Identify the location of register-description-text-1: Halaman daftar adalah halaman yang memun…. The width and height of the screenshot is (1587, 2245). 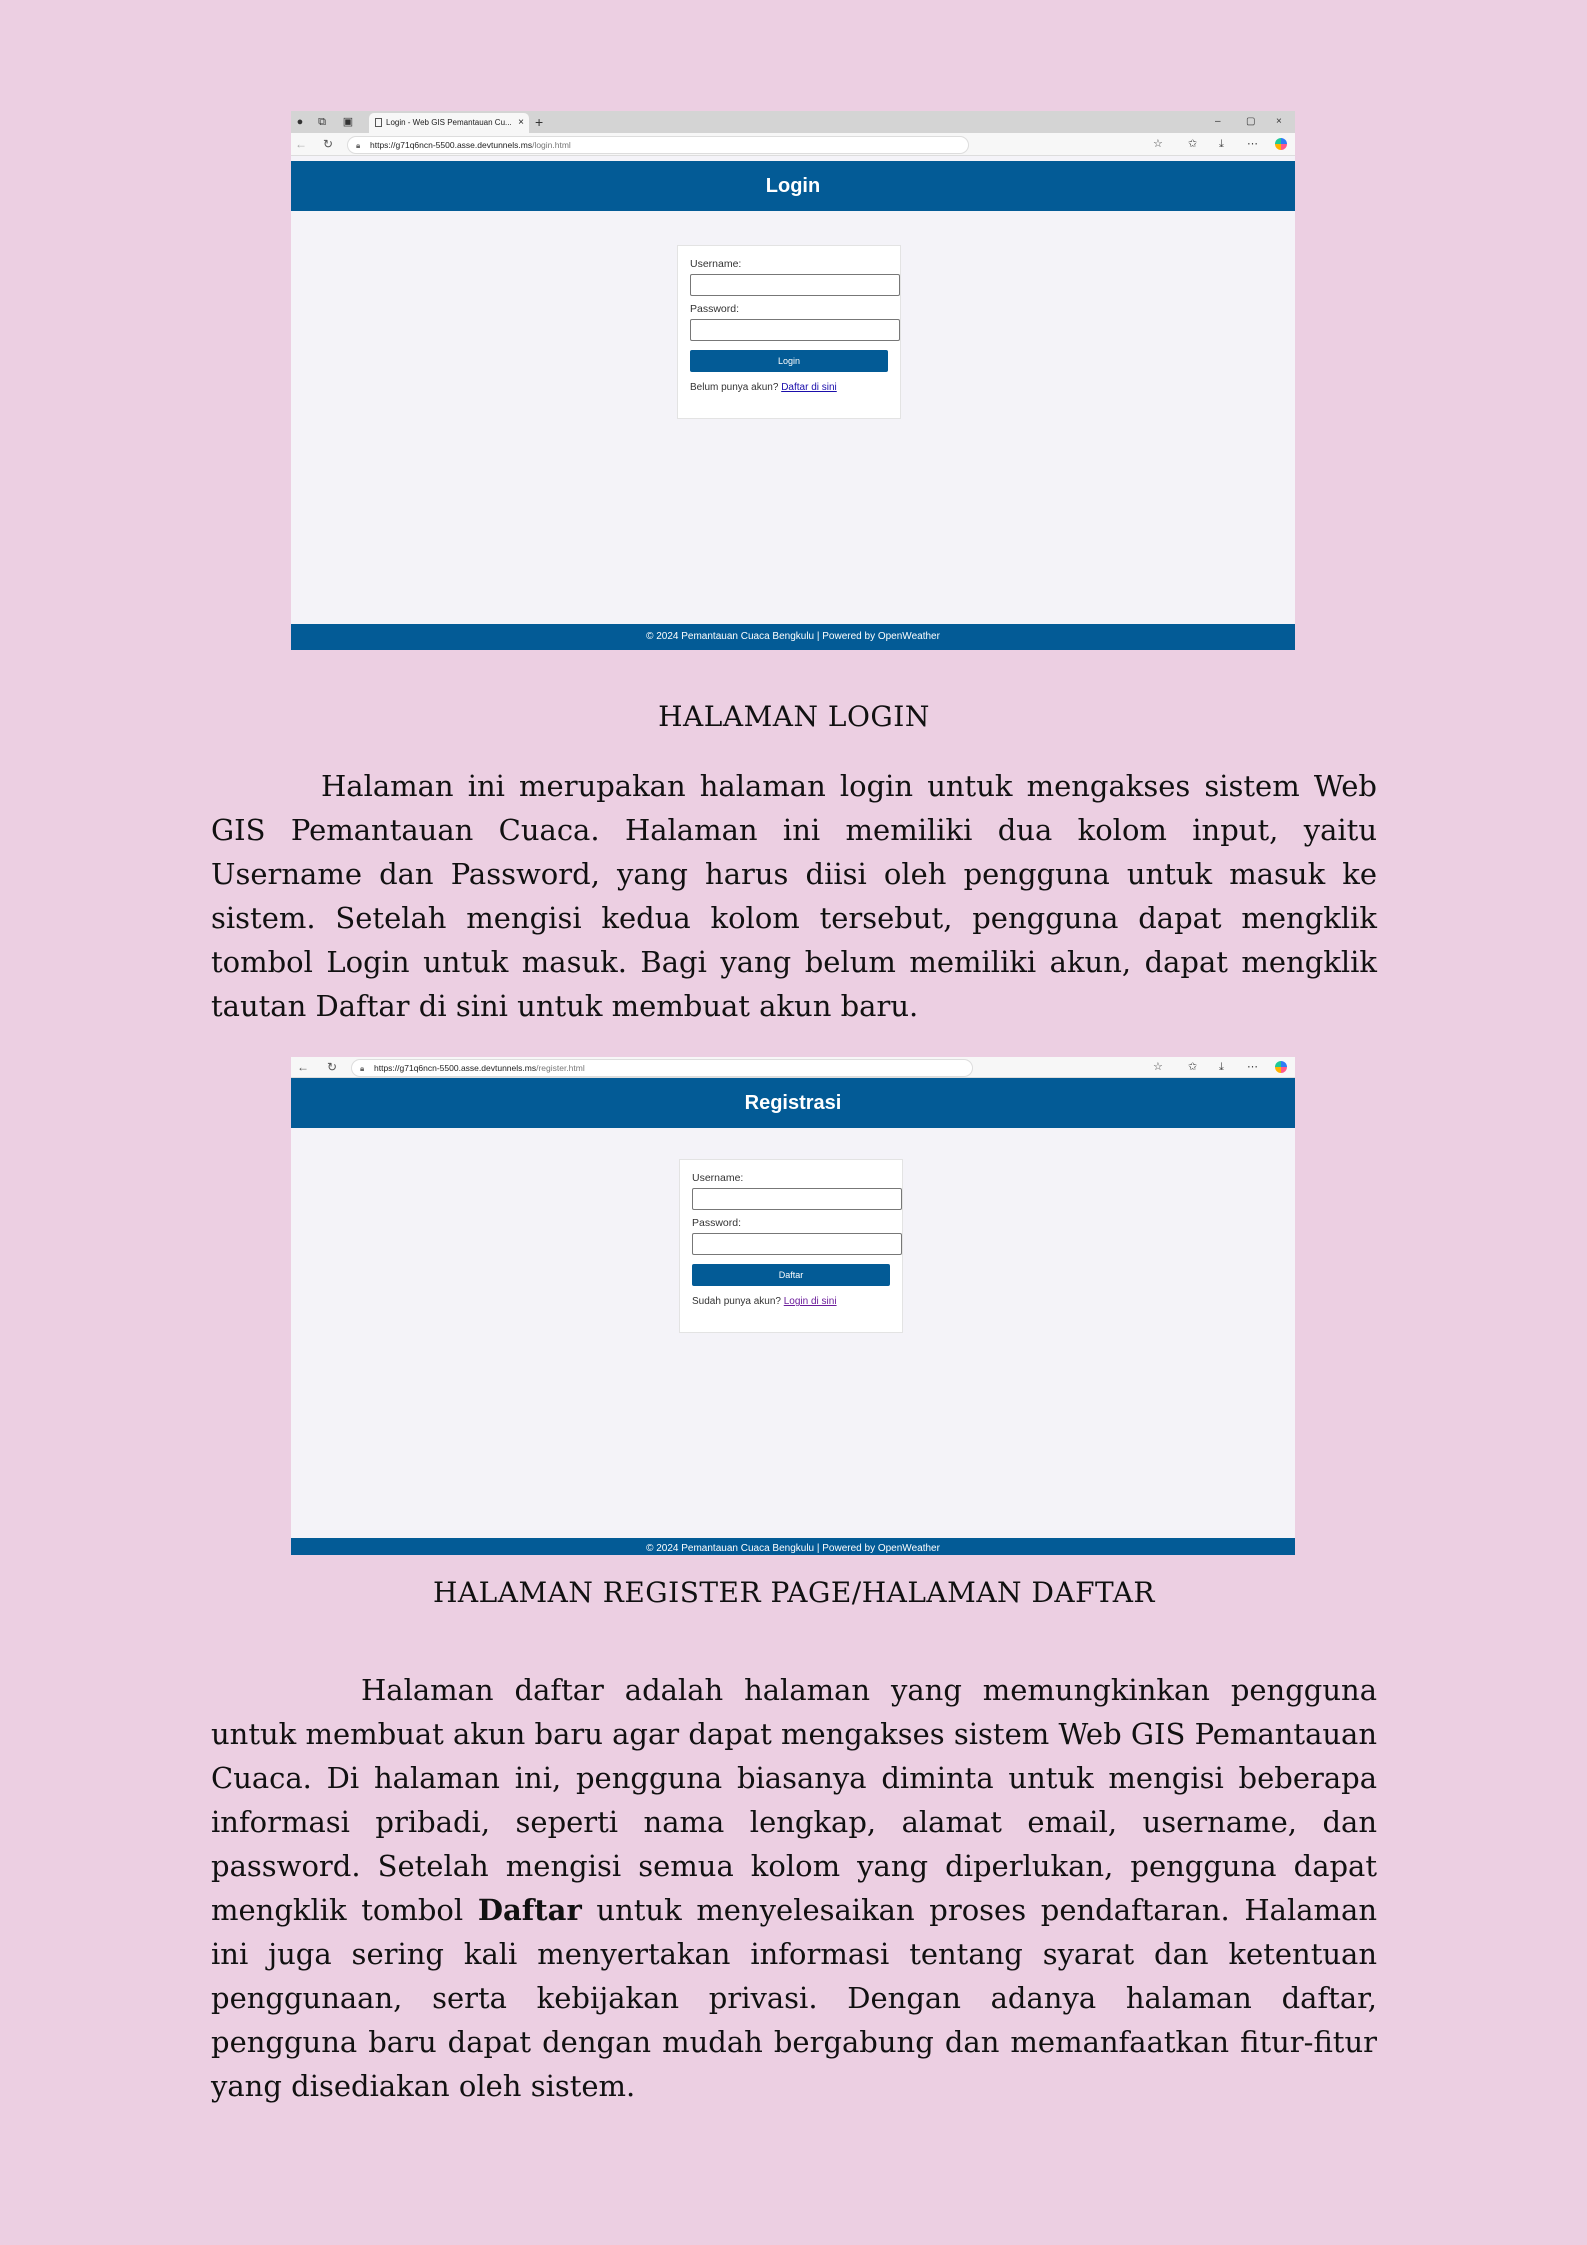
(794, 1800).